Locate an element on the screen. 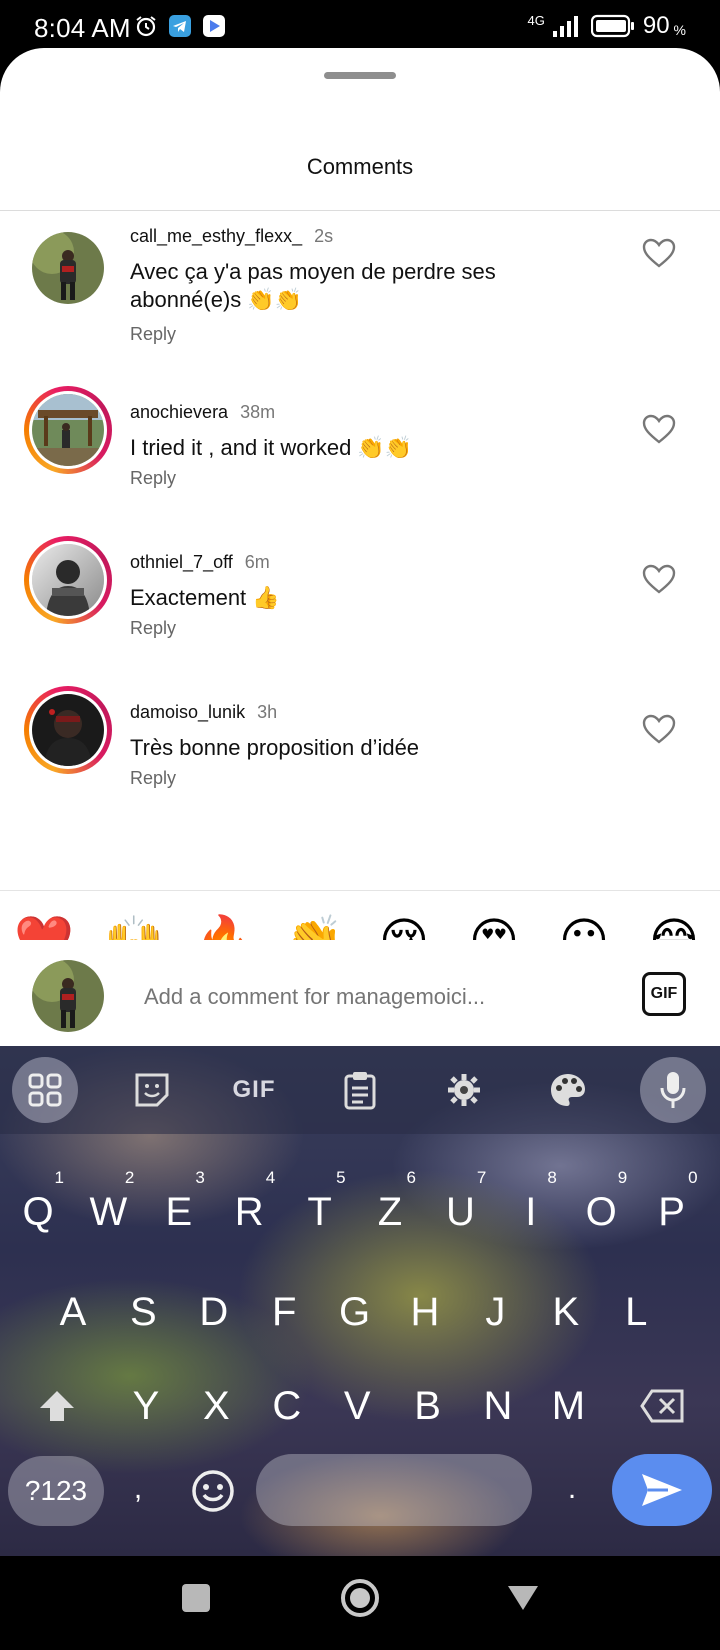 The height and width of the screenshot is (1650, 720). key-z: Z6 is located at coordinates (390, 1210).